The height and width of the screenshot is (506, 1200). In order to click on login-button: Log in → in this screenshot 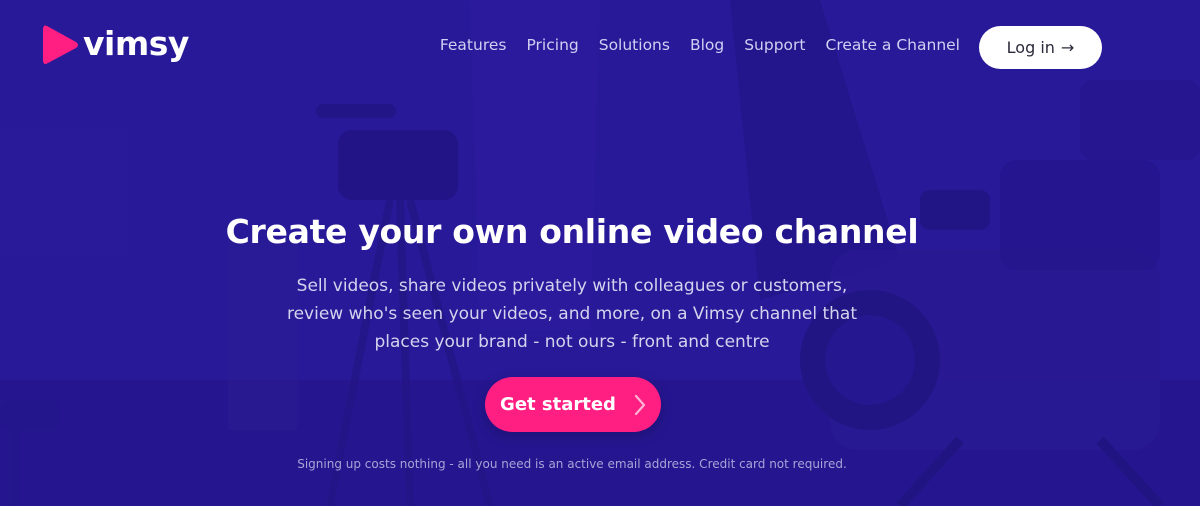, I will do `click(1040, 47)`.